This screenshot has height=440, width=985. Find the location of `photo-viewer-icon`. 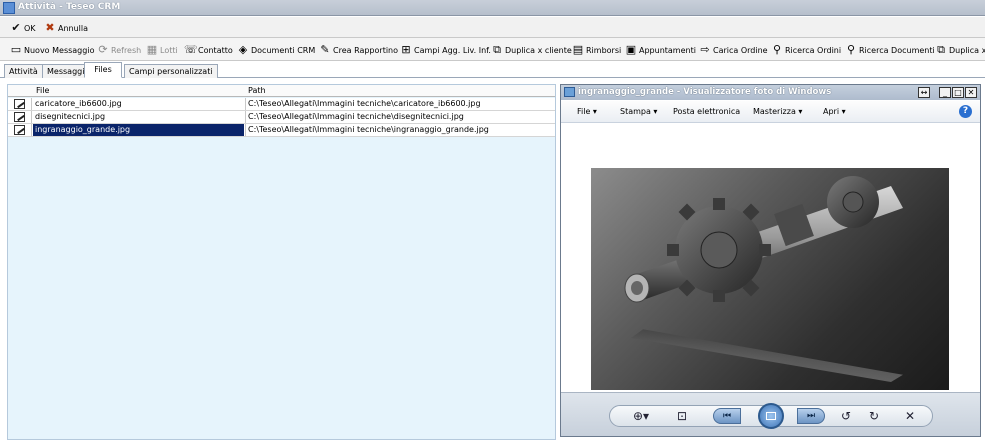

photo-viewer-icon is located at coordinates (569, 92).